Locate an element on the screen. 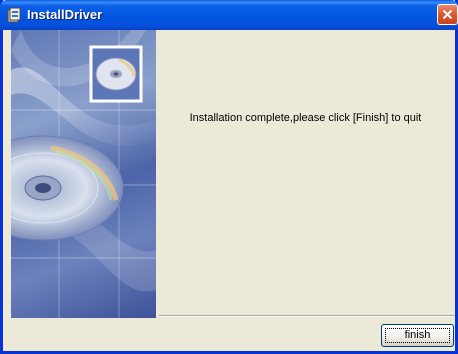 This screenshot has width=458, height=354. cd-disc-large-illustration is located at coordinates (67, 188).